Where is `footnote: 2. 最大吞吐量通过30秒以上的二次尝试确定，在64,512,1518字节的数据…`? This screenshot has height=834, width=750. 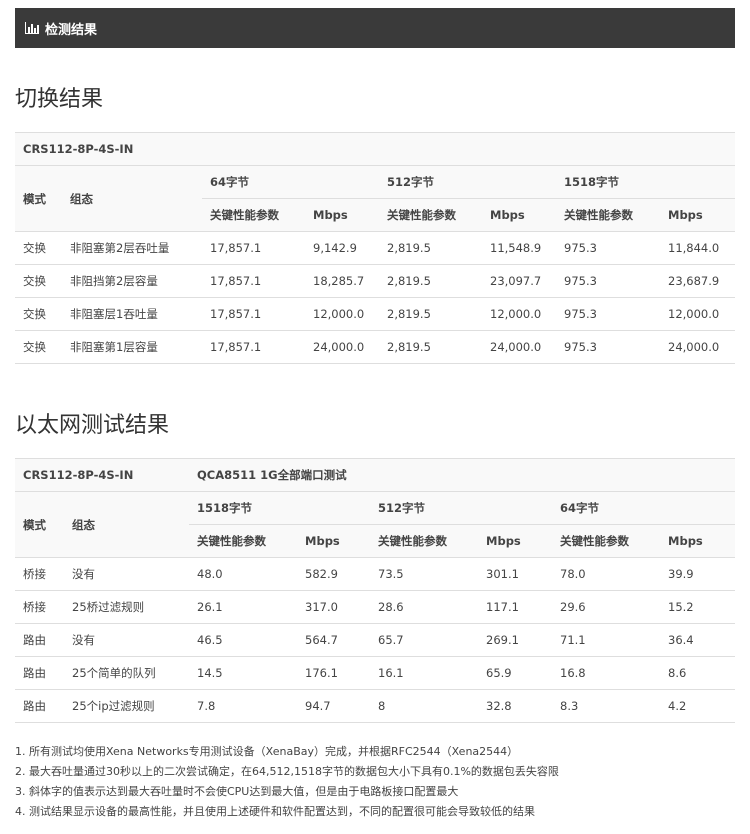
footnote: 2. 最大吞吐量通过30秒以上的二次尝试确定，在64,512,1518字节的数据… is located at coordinates (287, 771).